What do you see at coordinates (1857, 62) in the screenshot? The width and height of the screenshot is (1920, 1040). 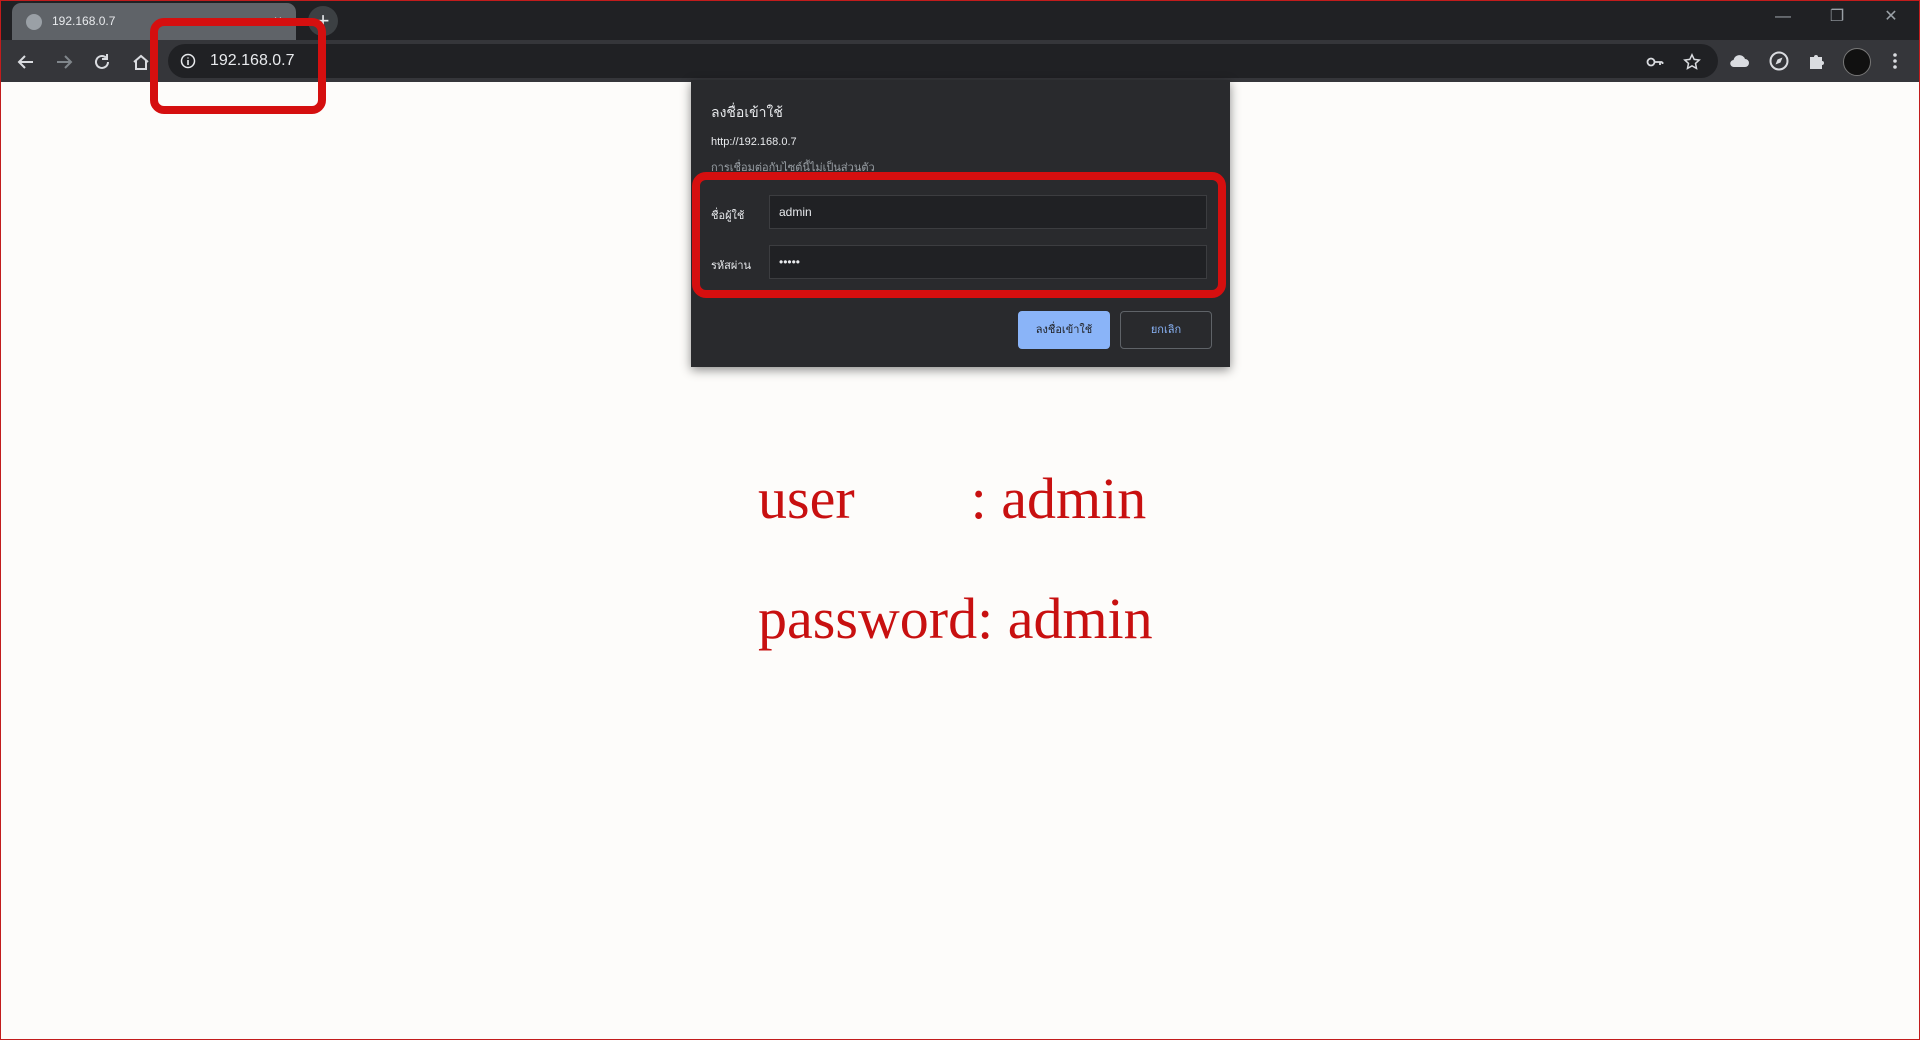 I see `avatar` at bounding box center [1857, 62].